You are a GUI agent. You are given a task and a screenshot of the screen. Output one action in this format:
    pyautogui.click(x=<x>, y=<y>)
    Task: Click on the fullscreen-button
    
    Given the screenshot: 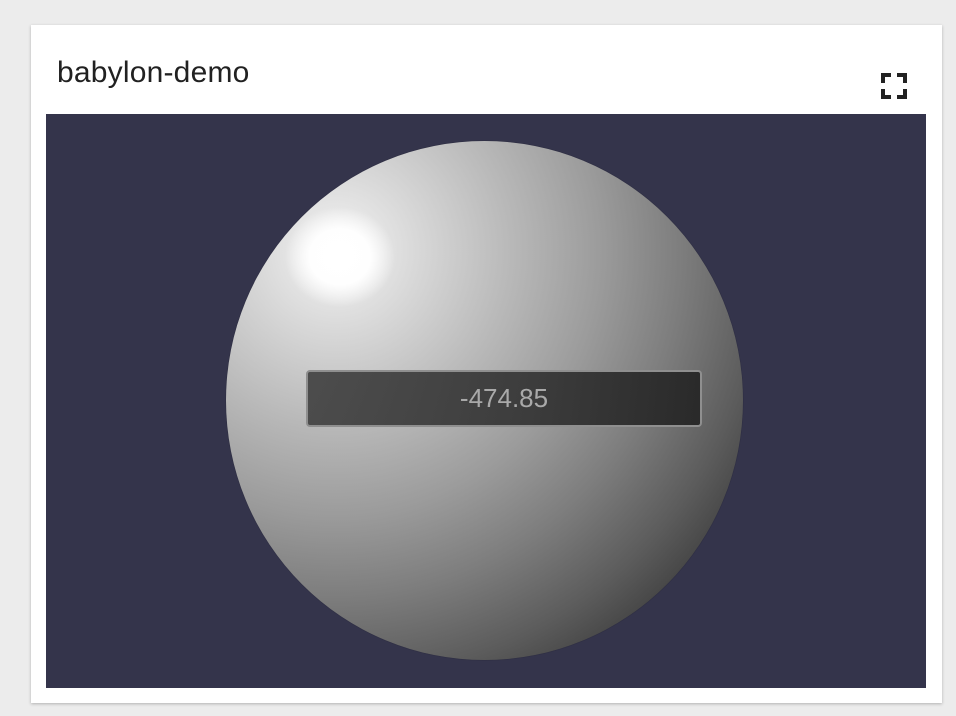 What is the action you would take?
    pyautogui.click(x=894, y=86)
    